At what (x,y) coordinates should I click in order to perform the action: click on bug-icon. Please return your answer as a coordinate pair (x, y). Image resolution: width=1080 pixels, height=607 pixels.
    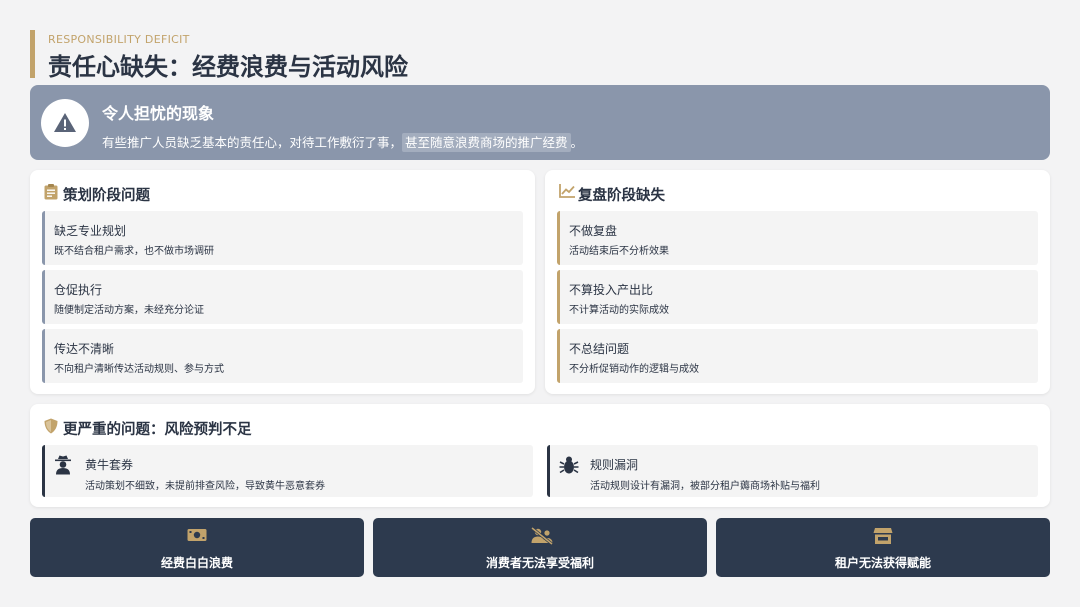
    Looking at the image, I should click on (569, 465).